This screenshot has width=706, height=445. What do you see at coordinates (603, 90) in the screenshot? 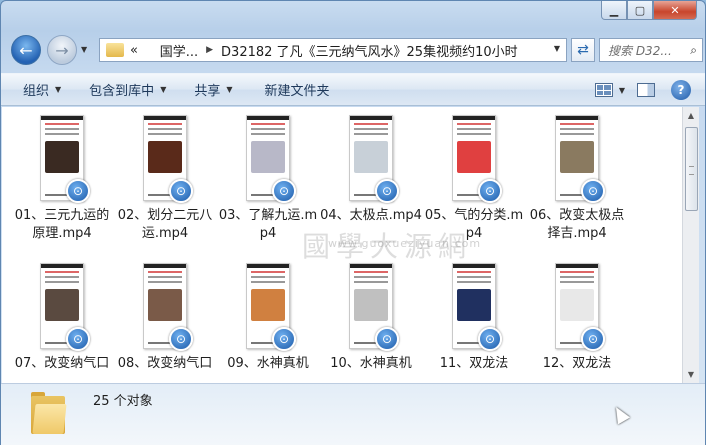
I see `view-options-icon` at bounding box center [603, 90].